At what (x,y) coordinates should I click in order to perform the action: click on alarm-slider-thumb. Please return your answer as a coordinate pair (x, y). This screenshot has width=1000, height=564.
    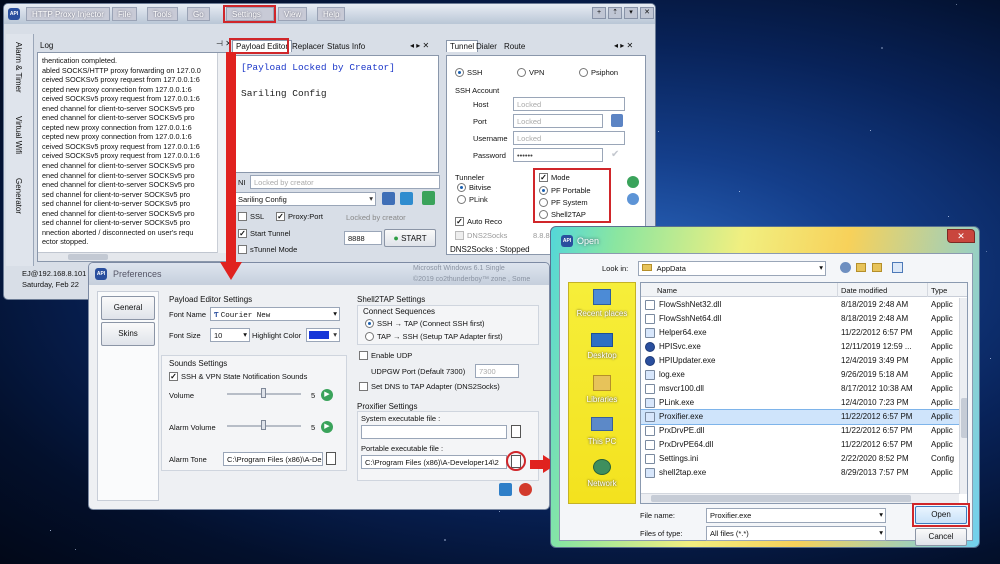
    Looking at the image, I should click on (263, 425).